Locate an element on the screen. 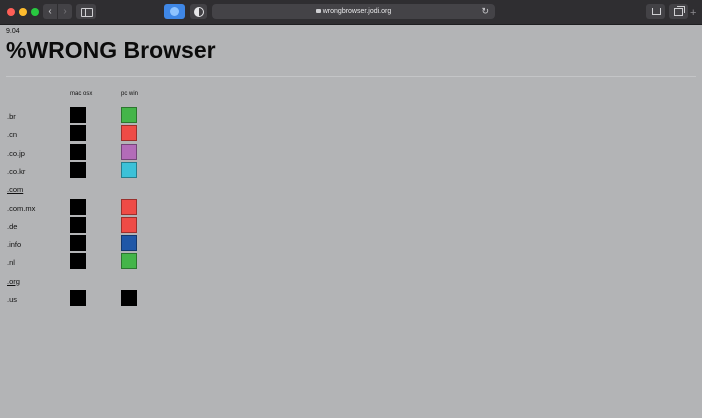 This screenshot has width=702, height=418. domain-label: .nl is located at coordinates (11, 263).